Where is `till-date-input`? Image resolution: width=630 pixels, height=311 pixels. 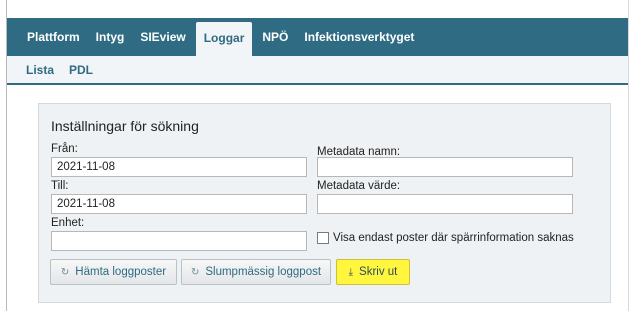
till-date-input is located at coordinates (179, 204).